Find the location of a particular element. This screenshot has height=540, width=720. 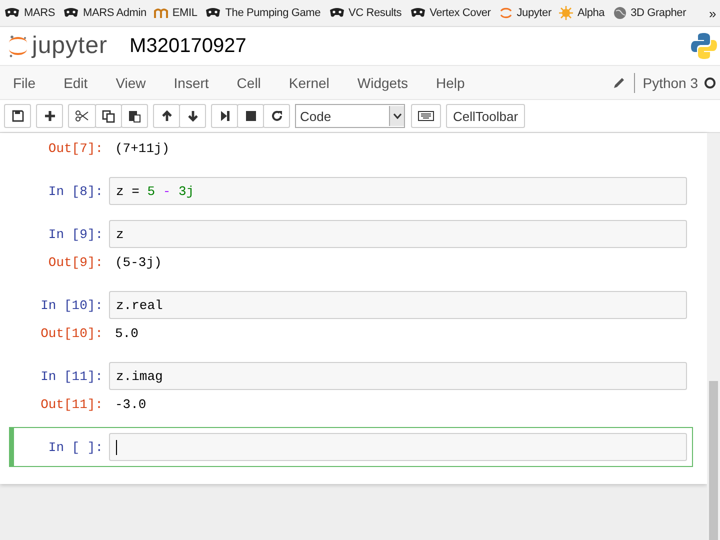

stop-icon is located at coordinates (250, 116).